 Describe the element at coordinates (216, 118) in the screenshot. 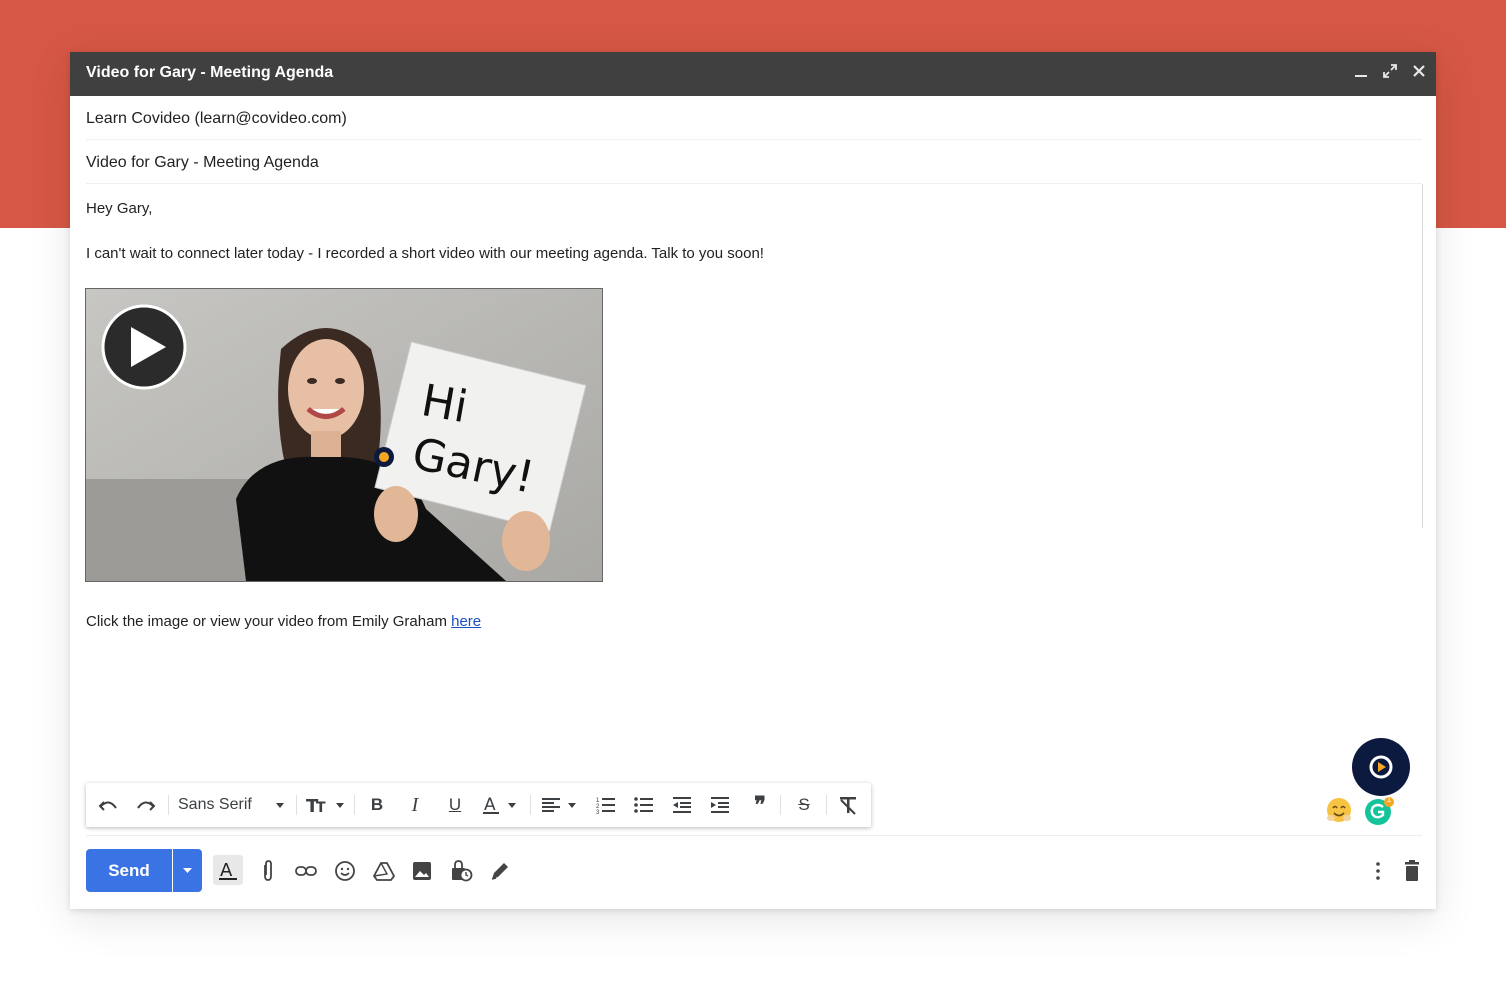

I see `from-value: Learn Covideo (learn@covideo.com)` at that location.